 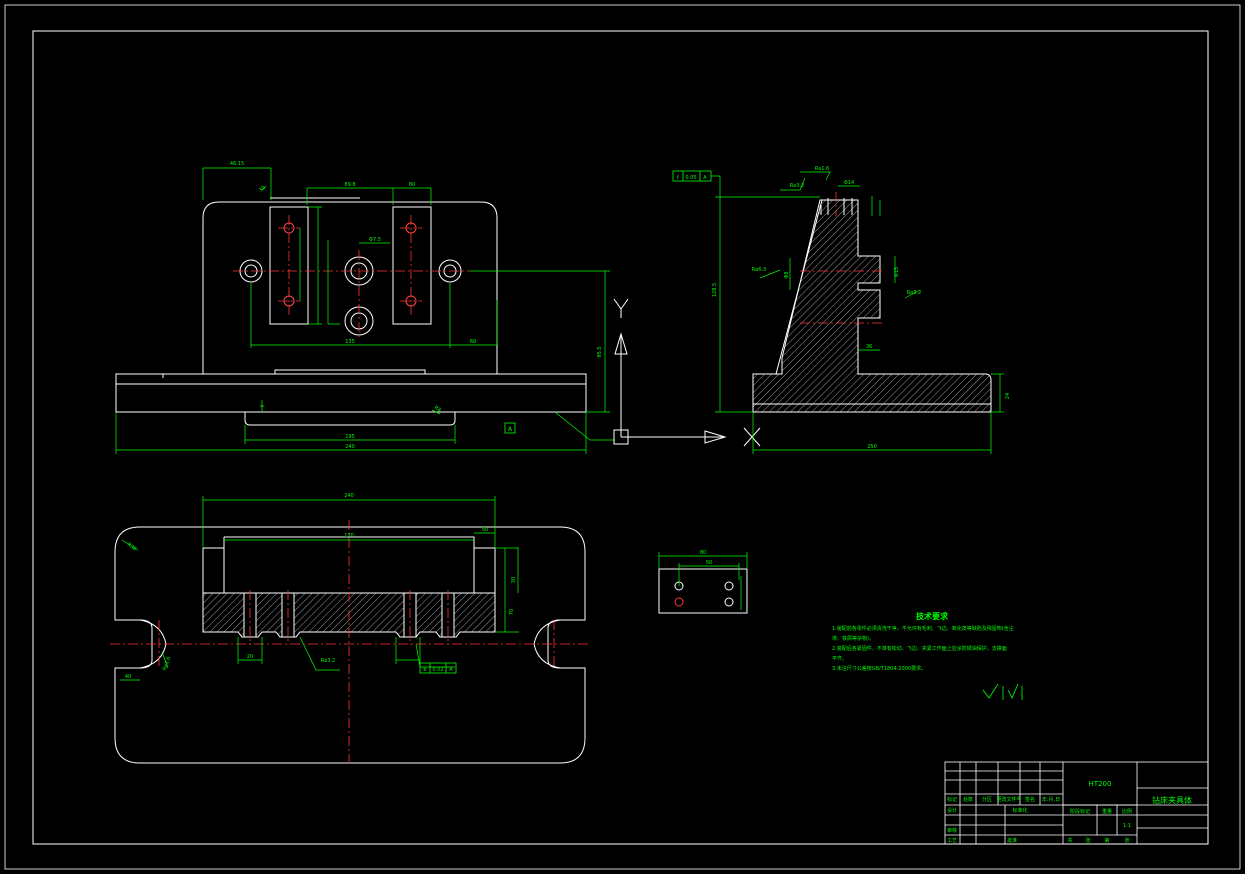 I want to click on coordinate-axes, so click(x=687, y=372).